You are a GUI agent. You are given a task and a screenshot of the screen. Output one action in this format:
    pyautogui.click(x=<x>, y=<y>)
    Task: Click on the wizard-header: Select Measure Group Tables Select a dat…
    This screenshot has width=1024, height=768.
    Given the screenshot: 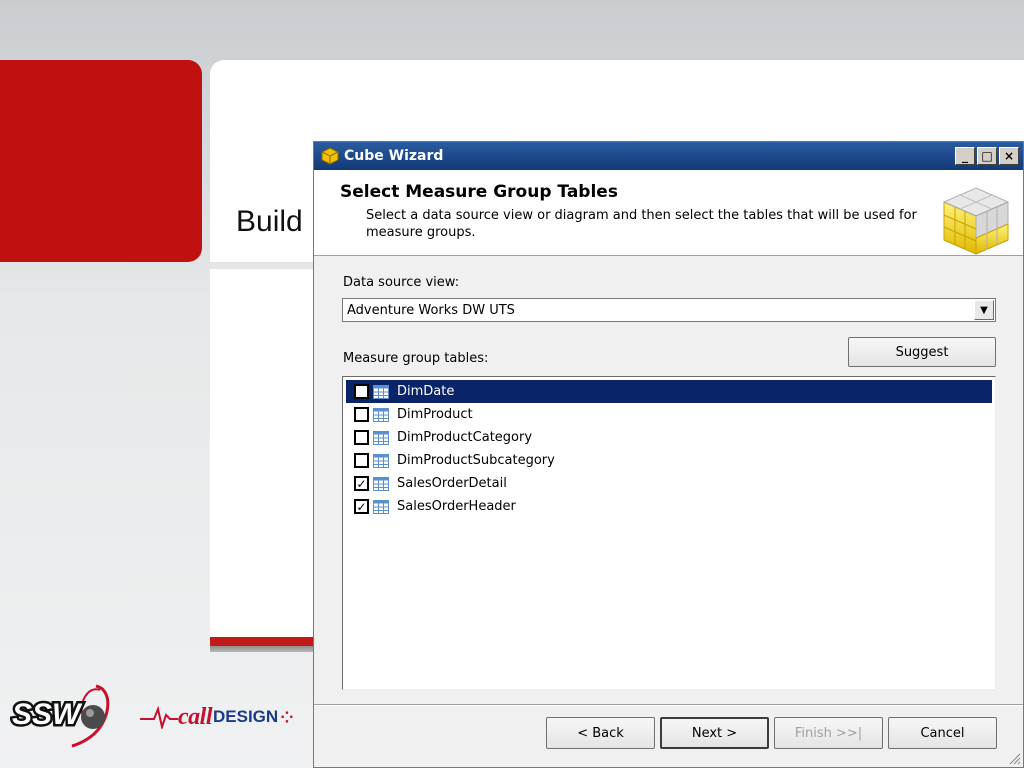 What is the action you would take?
    pyautogui.click(x=668, y=213)
    